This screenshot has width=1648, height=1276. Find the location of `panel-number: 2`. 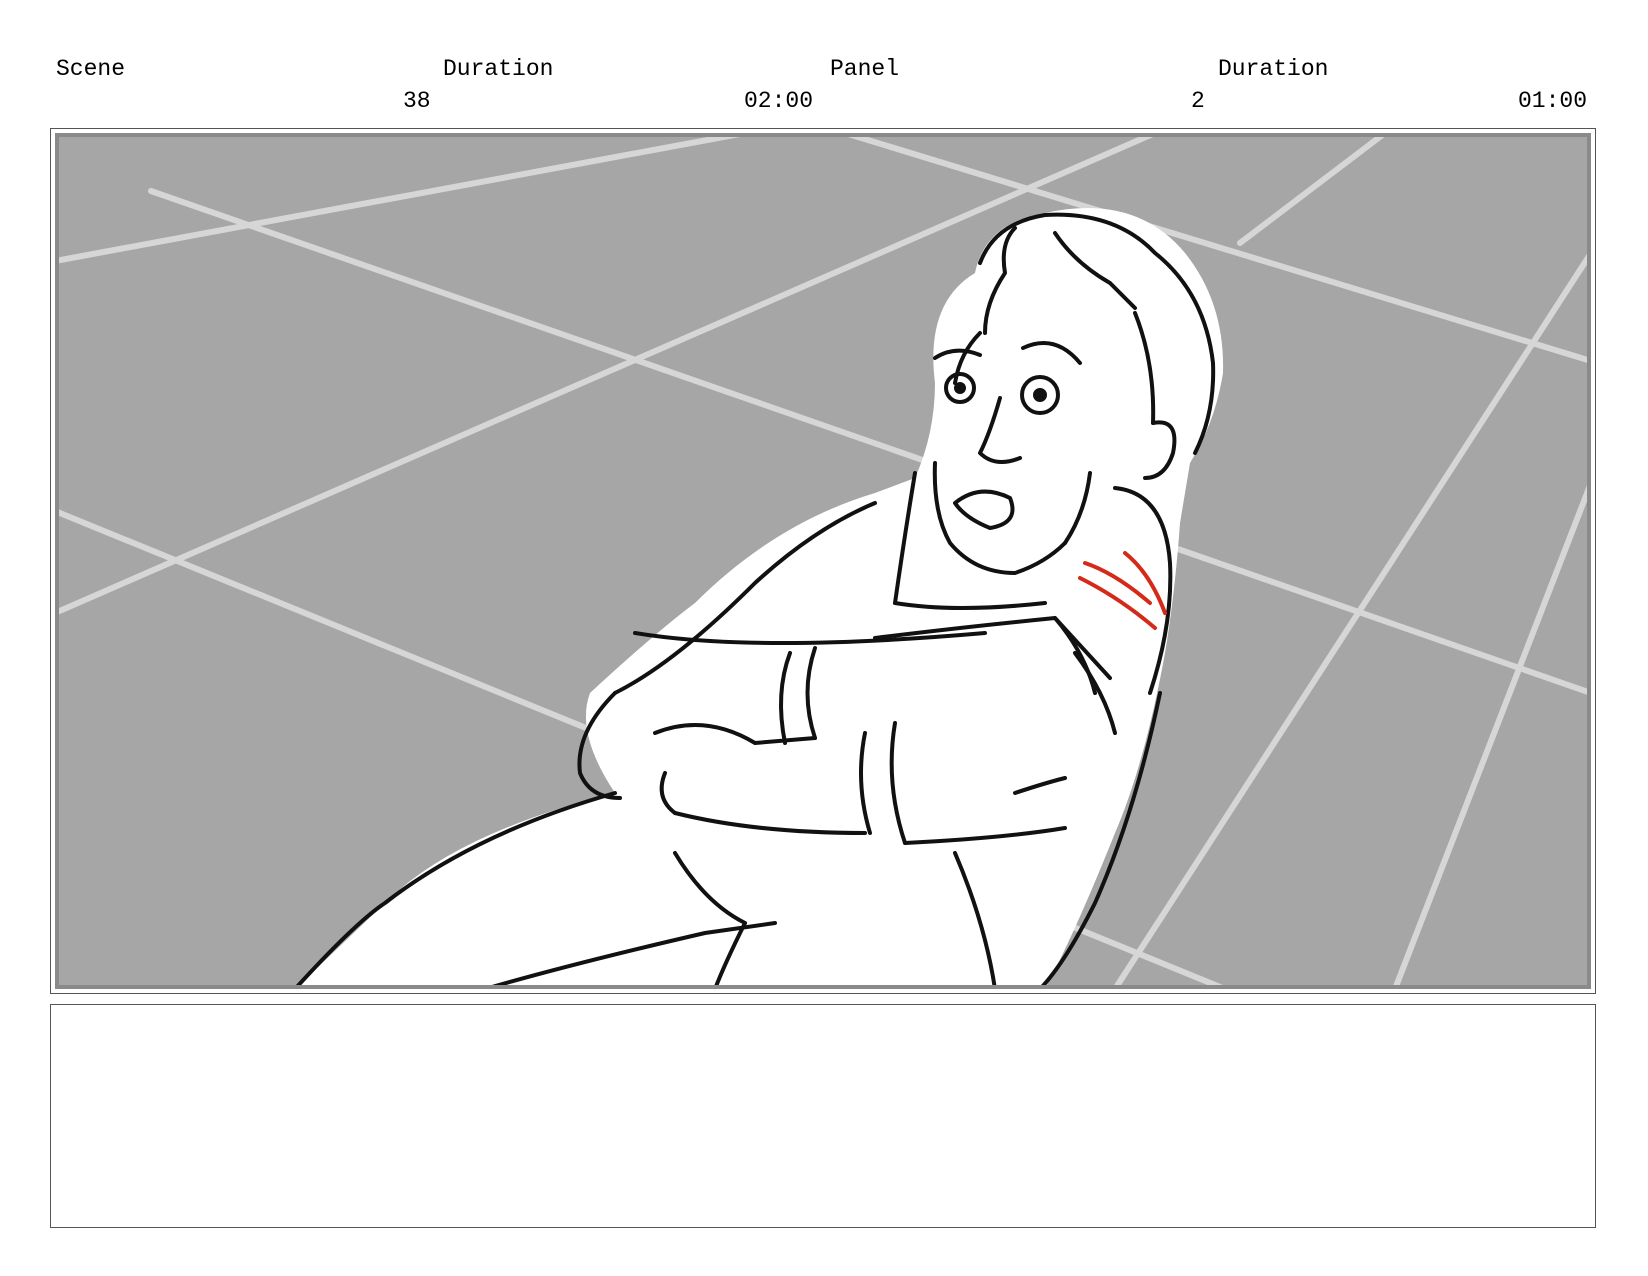

panel-number: 2 is located at coordinates (1198, 101).